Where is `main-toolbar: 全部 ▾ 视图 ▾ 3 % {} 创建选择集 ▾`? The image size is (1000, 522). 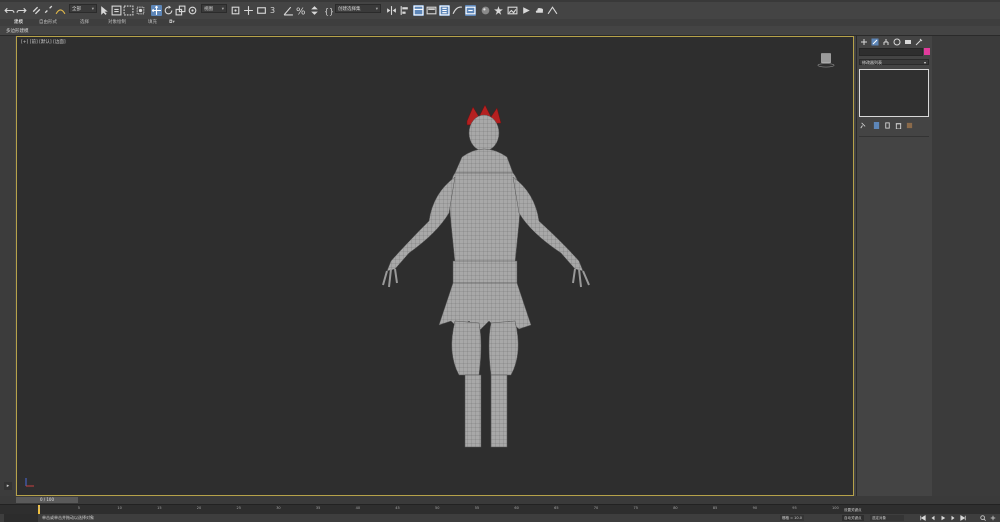 main-toolbar: 全部 ▾ 视图 ▾ 3 % {} 创建选择集 ▾ is located at coordinates (500, 10).